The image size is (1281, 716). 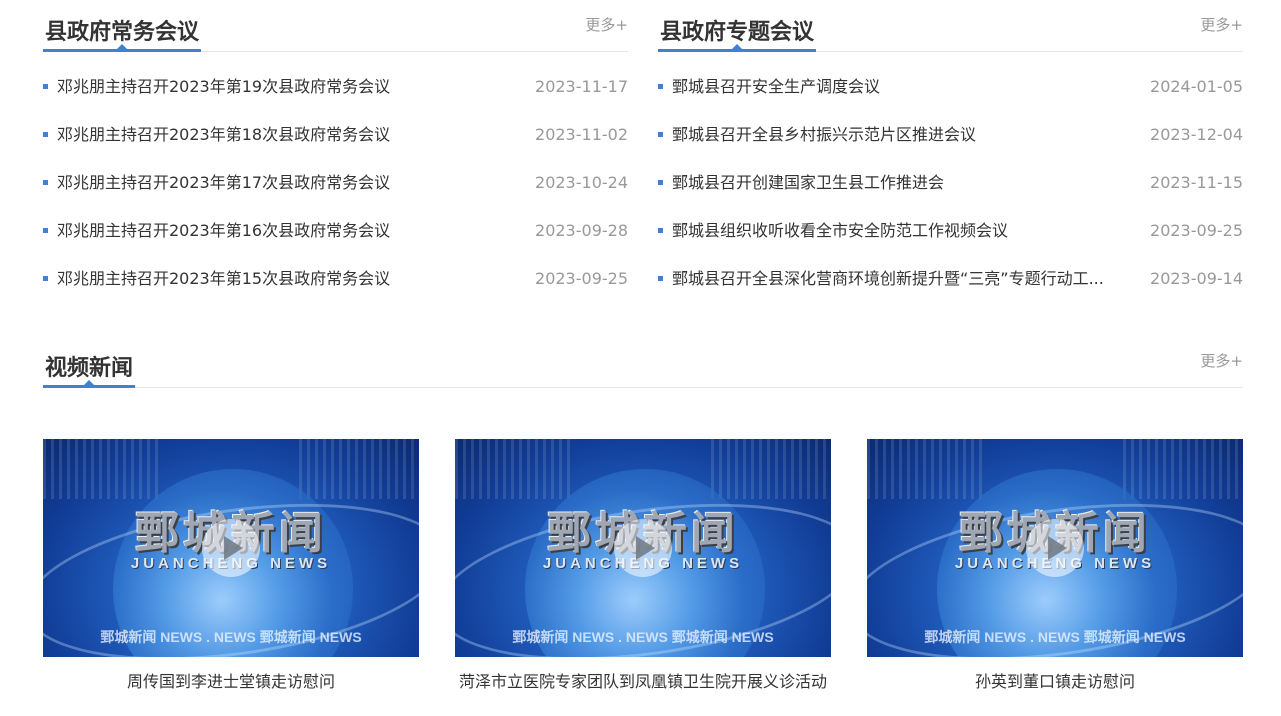 I want to click on video-caption: 周传国到李进士堂镇走访慰问, so click(x=231, y=682).